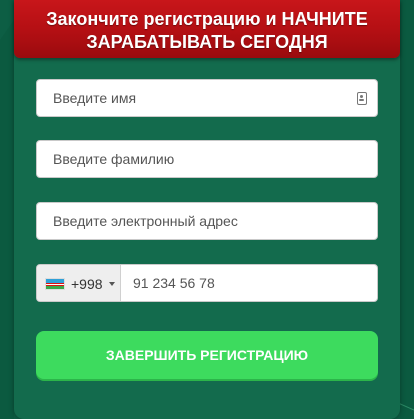 The image size is (414, 419). What do you see at coordinates (87, 284) in the screenshot?
I see `country-dial-code: +998` at bounding box center [87, 284].